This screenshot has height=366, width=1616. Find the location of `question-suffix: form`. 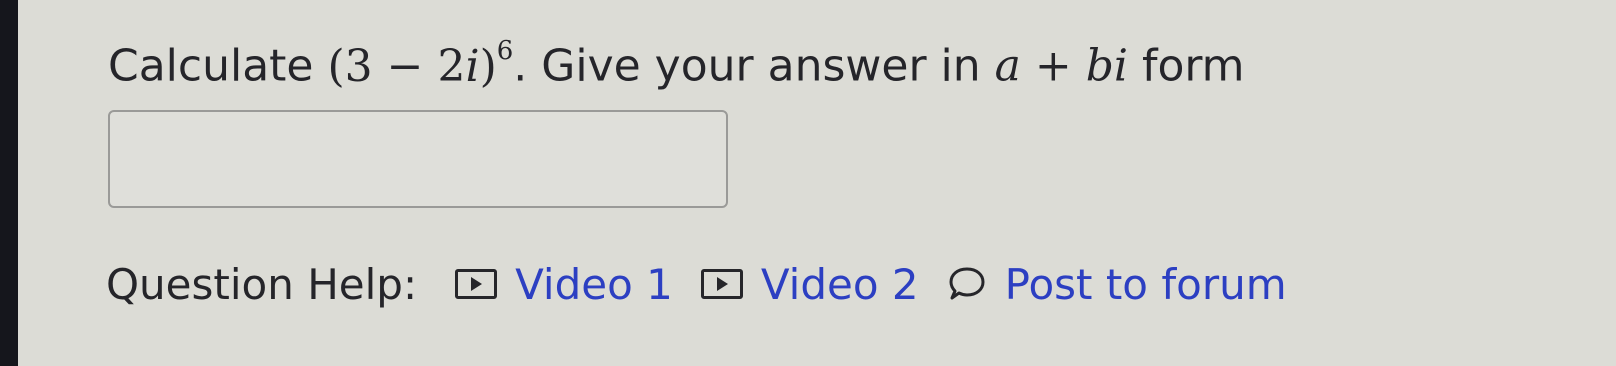

question-suffix: form is located at coordinates (1193, 66).